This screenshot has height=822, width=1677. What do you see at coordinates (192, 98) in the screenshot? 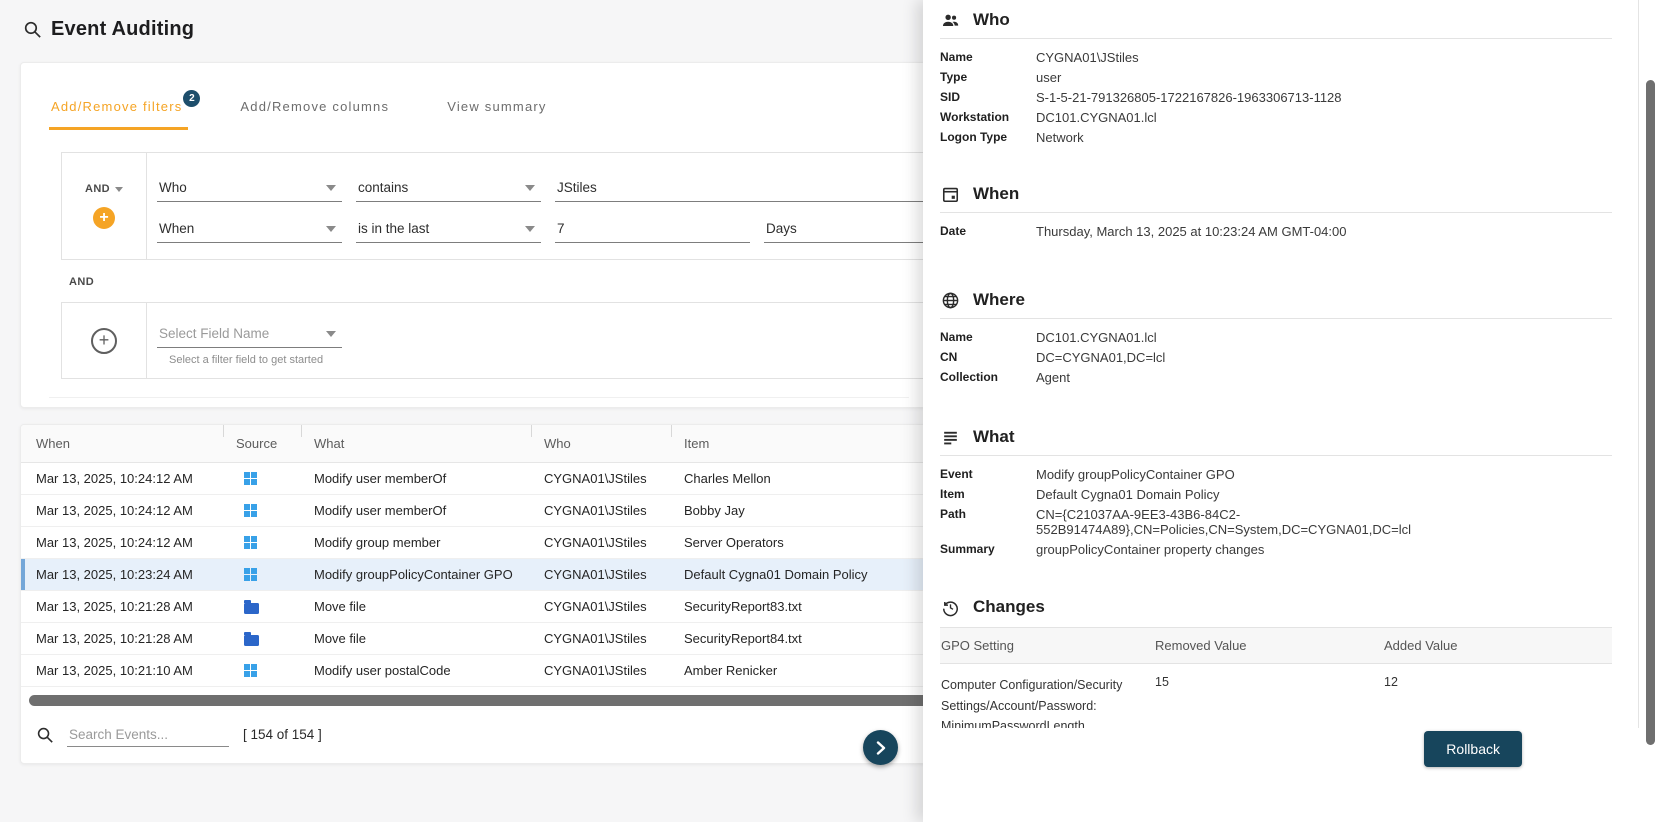
I see `filter-count-badge: 2` at bounding box center [192, 98].